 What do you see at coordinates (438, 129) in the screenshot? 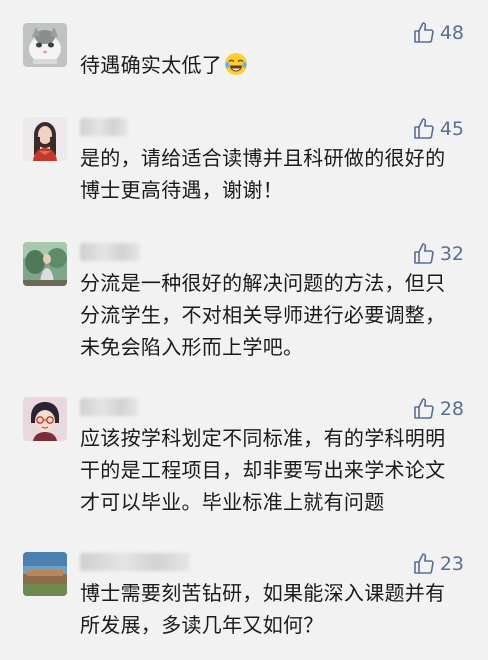
I see `like-button: 45` at bounding box center [438, 129].